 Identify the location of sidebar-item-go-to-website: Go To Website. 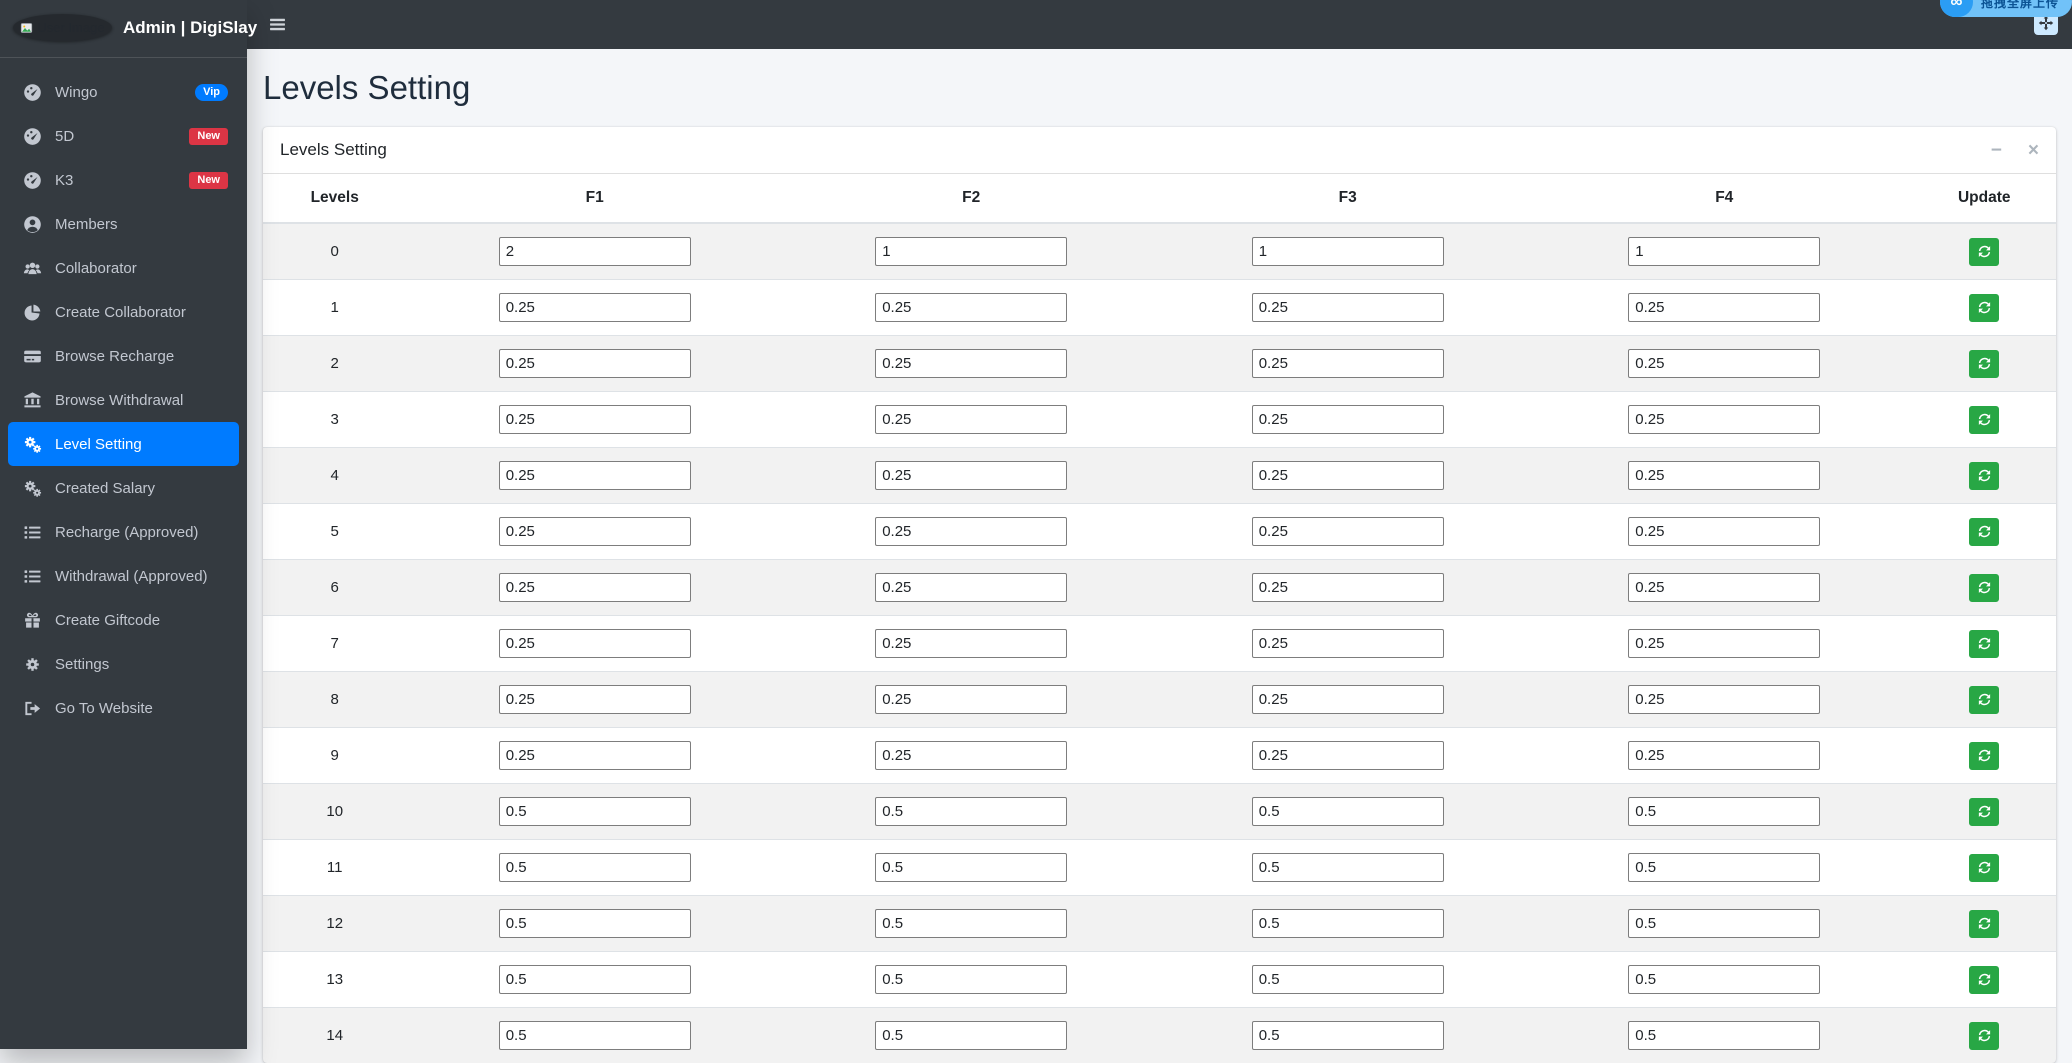
(123, 708).